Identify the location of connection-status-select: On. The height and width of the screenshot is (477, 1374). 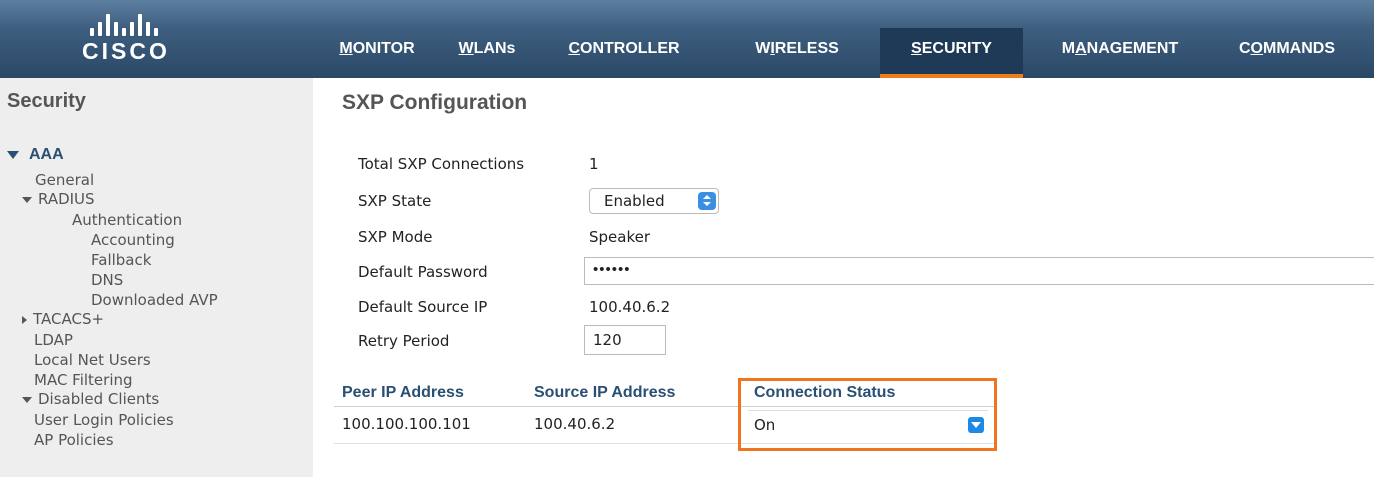
(868, 424).